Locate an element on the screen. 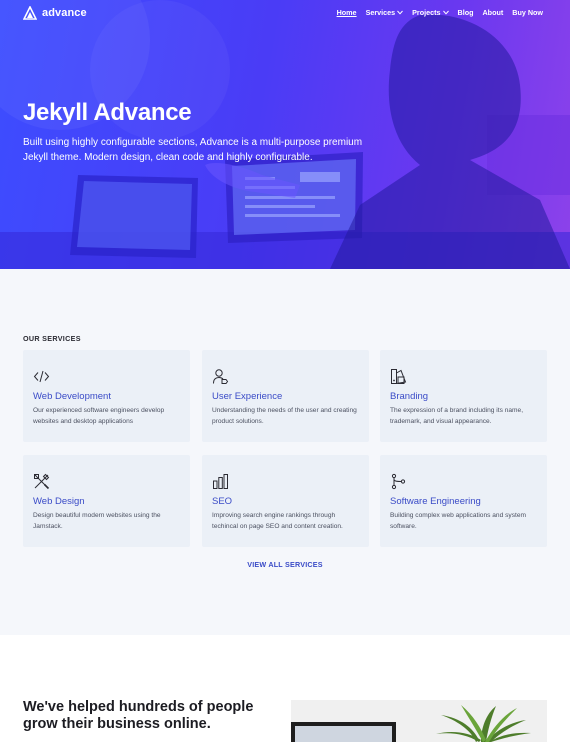 The width and height of the screenshot is (570, 742). service-title: Web Design is located at coordinates (59, 501).